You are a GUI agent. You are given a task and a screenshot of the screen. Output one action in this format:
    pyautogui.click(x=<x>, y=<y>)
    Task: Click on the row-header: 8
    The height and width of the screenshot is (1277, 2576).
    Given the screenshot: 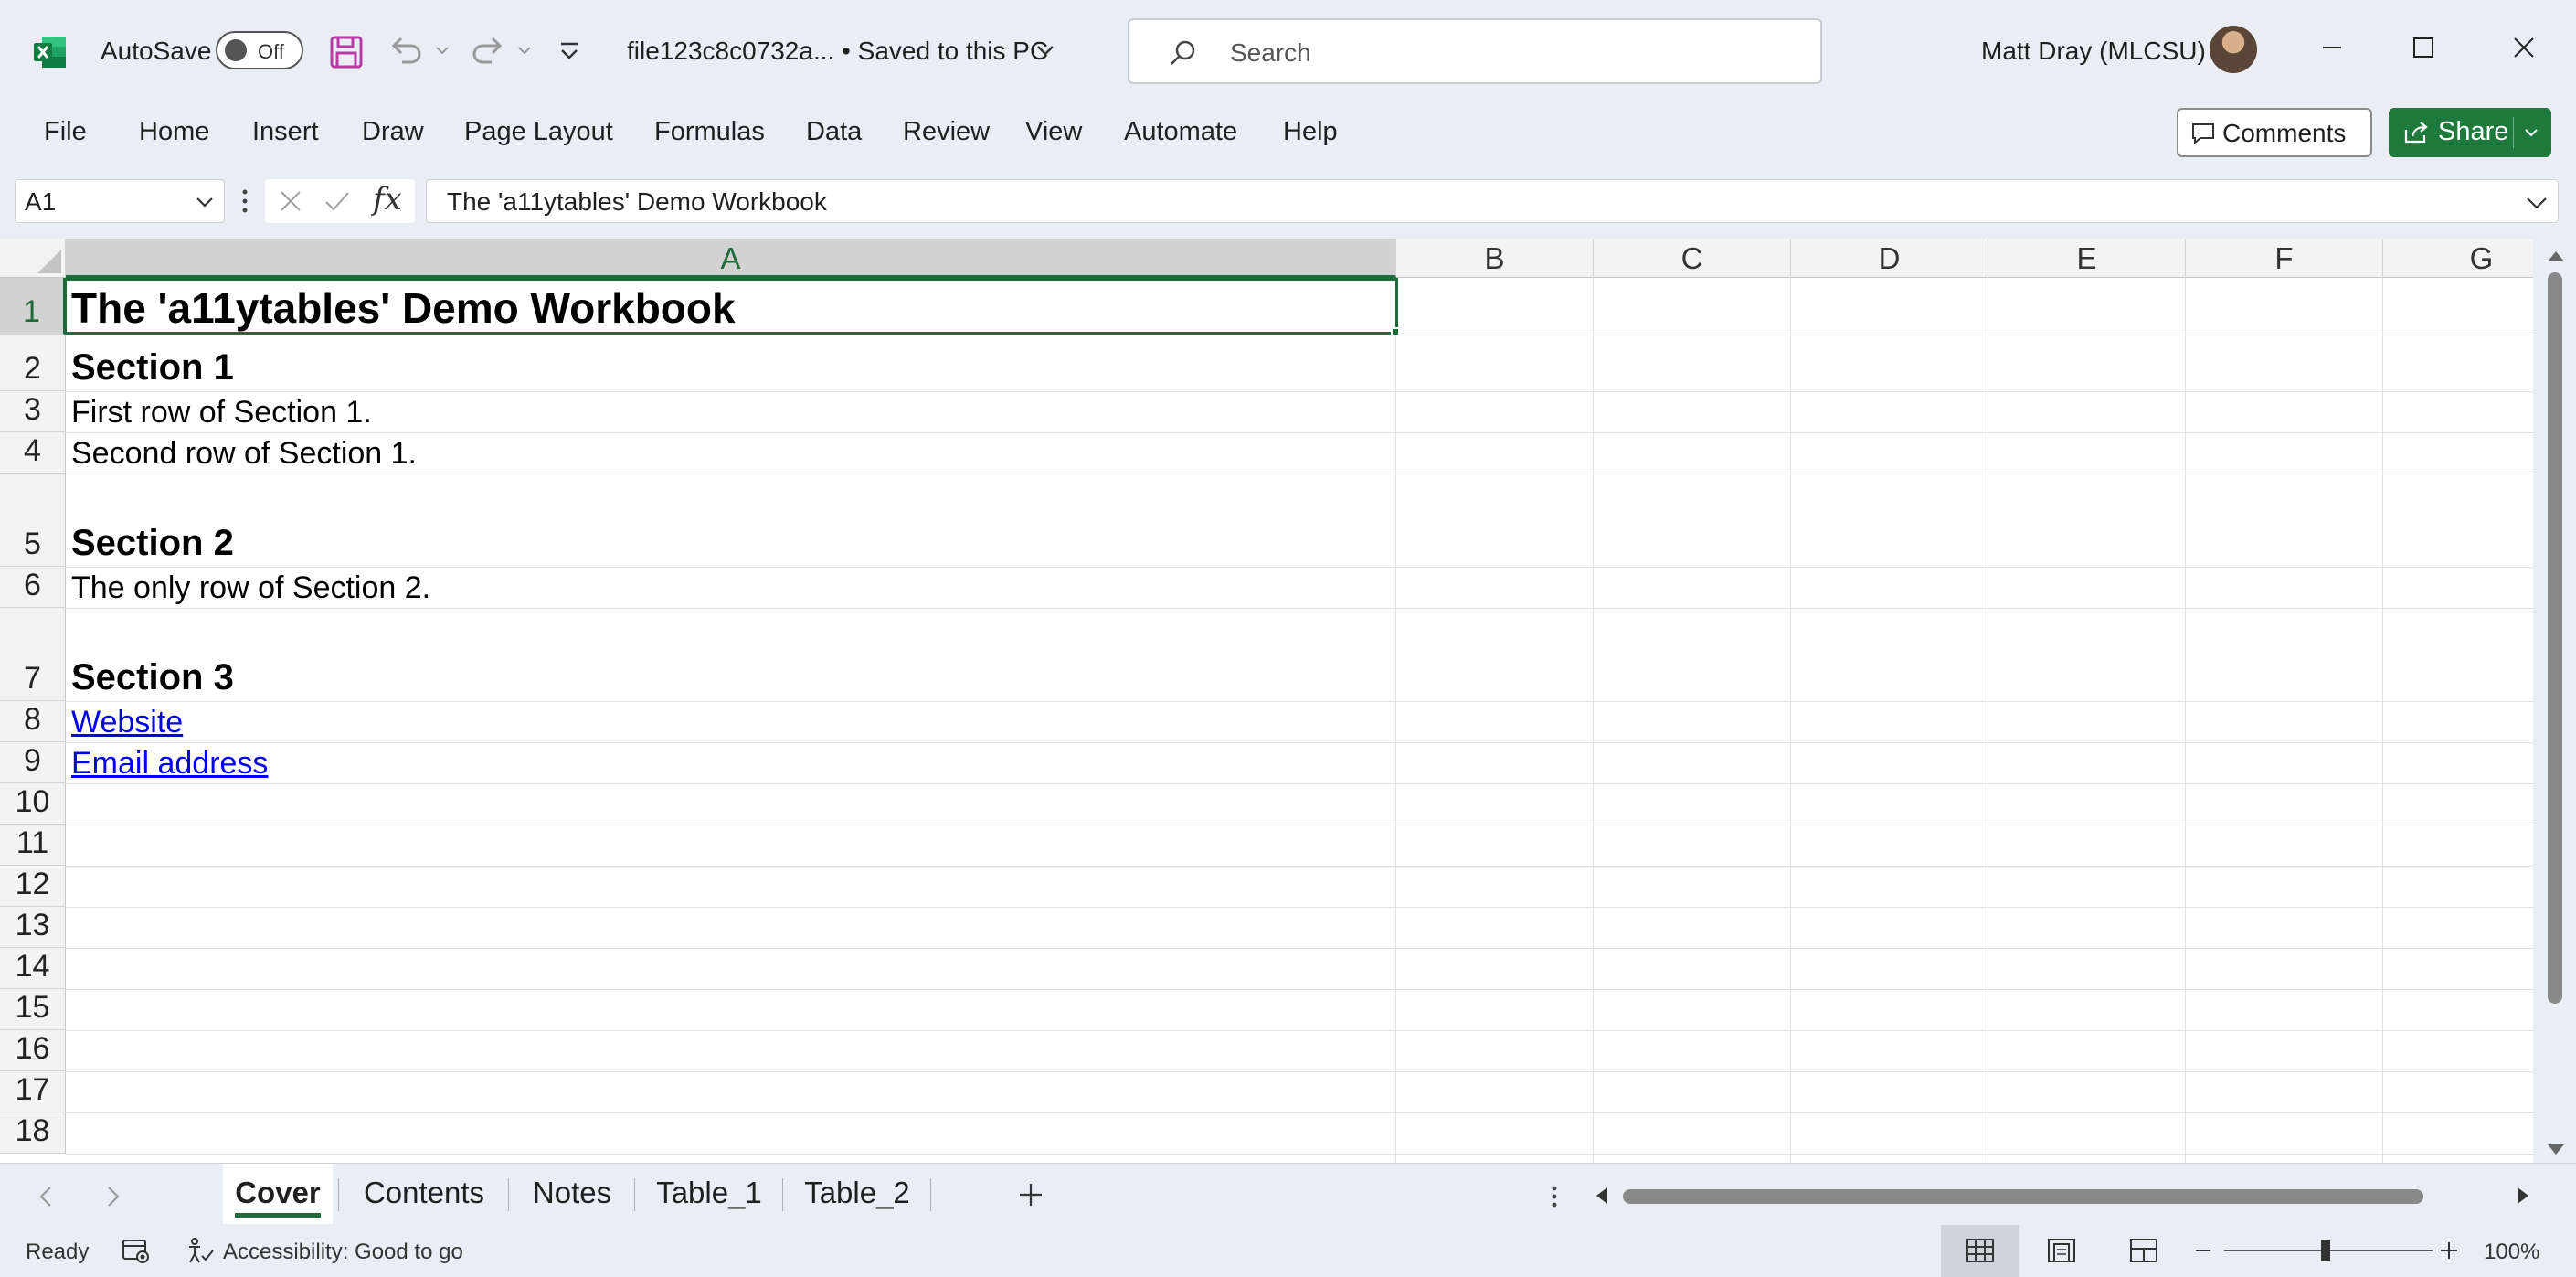 What is the action you would take?
    pyautogui.click(x=33, y=721)
    